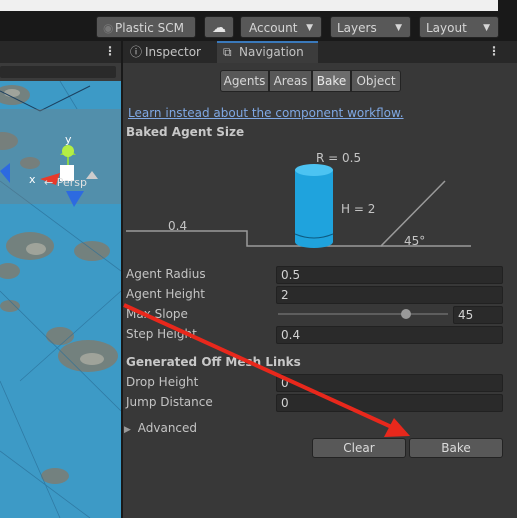 Image resolution: width=517 pixels, height=518 pixels. I want to click on height-text: H = 2, so click(358, 209).